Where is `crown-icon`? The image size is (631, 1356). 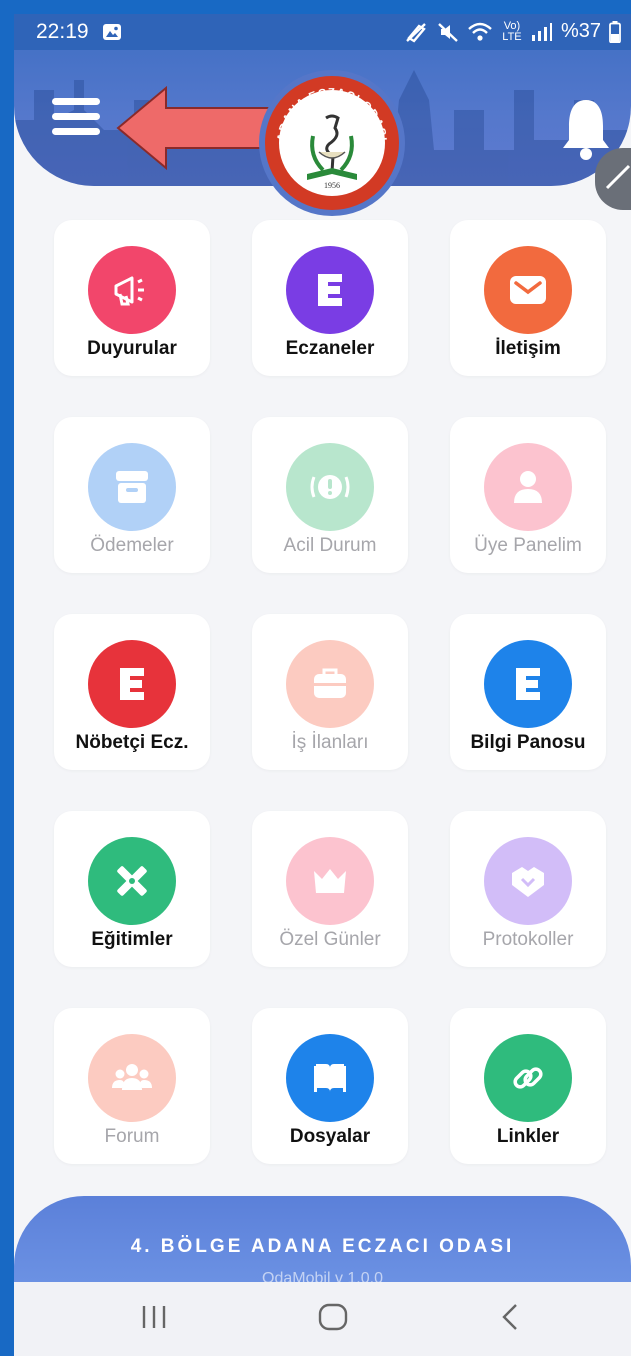
crown-icon is located at coordinates (330, 881).